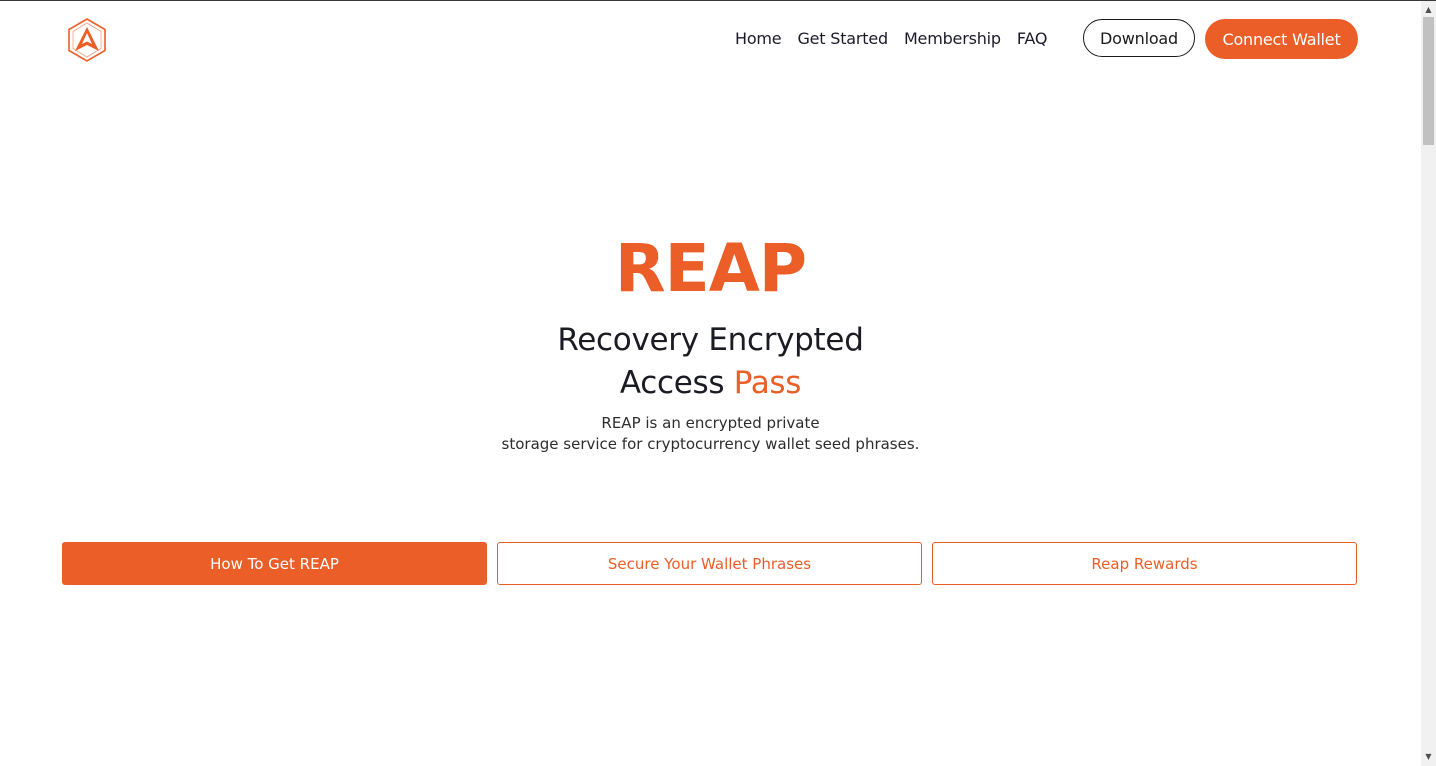 The height and width of the screenshot is (766, 1436). What do you see at coordinates (709, 563) in the screenshot?
I see `tab-secure-wallet-phrases: Secure Your Wallet Phrases` at bounding box center [709, 563].